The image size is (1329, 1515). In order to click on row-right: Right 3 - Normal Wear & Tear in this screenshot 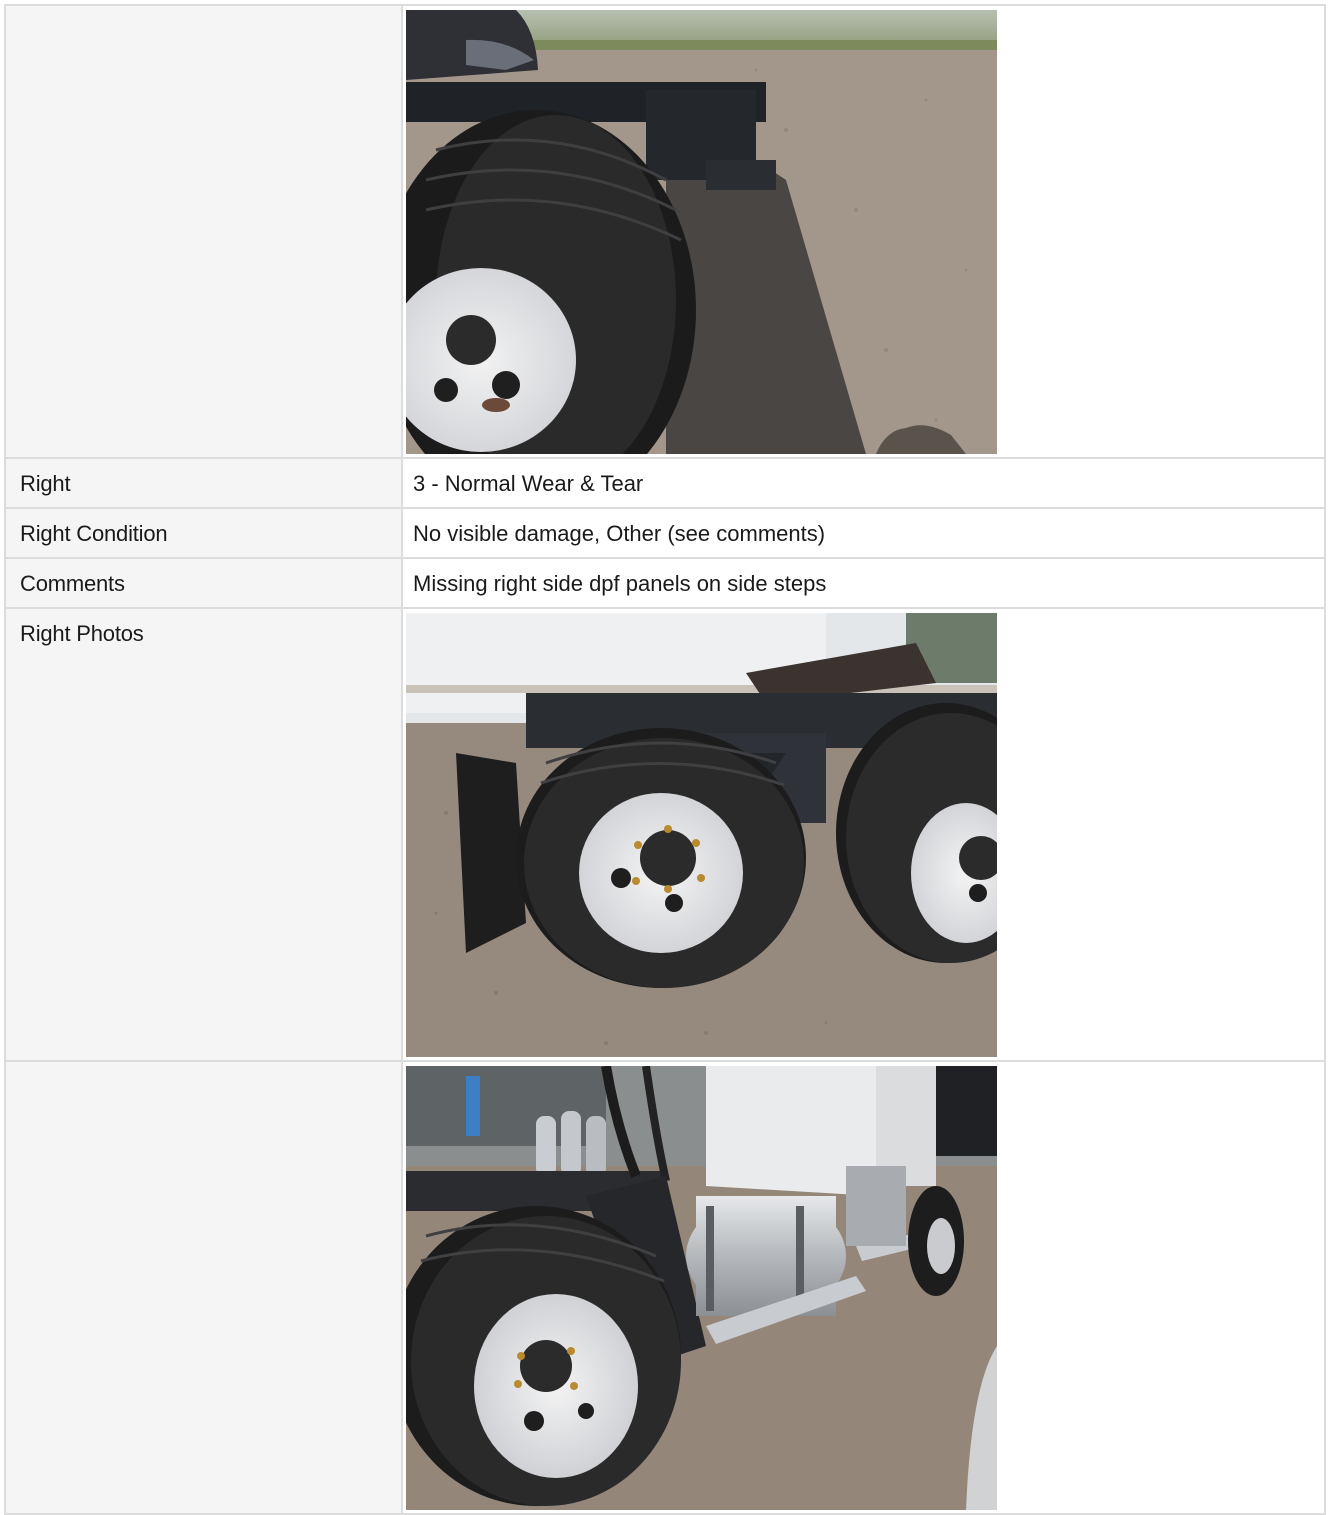, I will do `click(665, 483)`.